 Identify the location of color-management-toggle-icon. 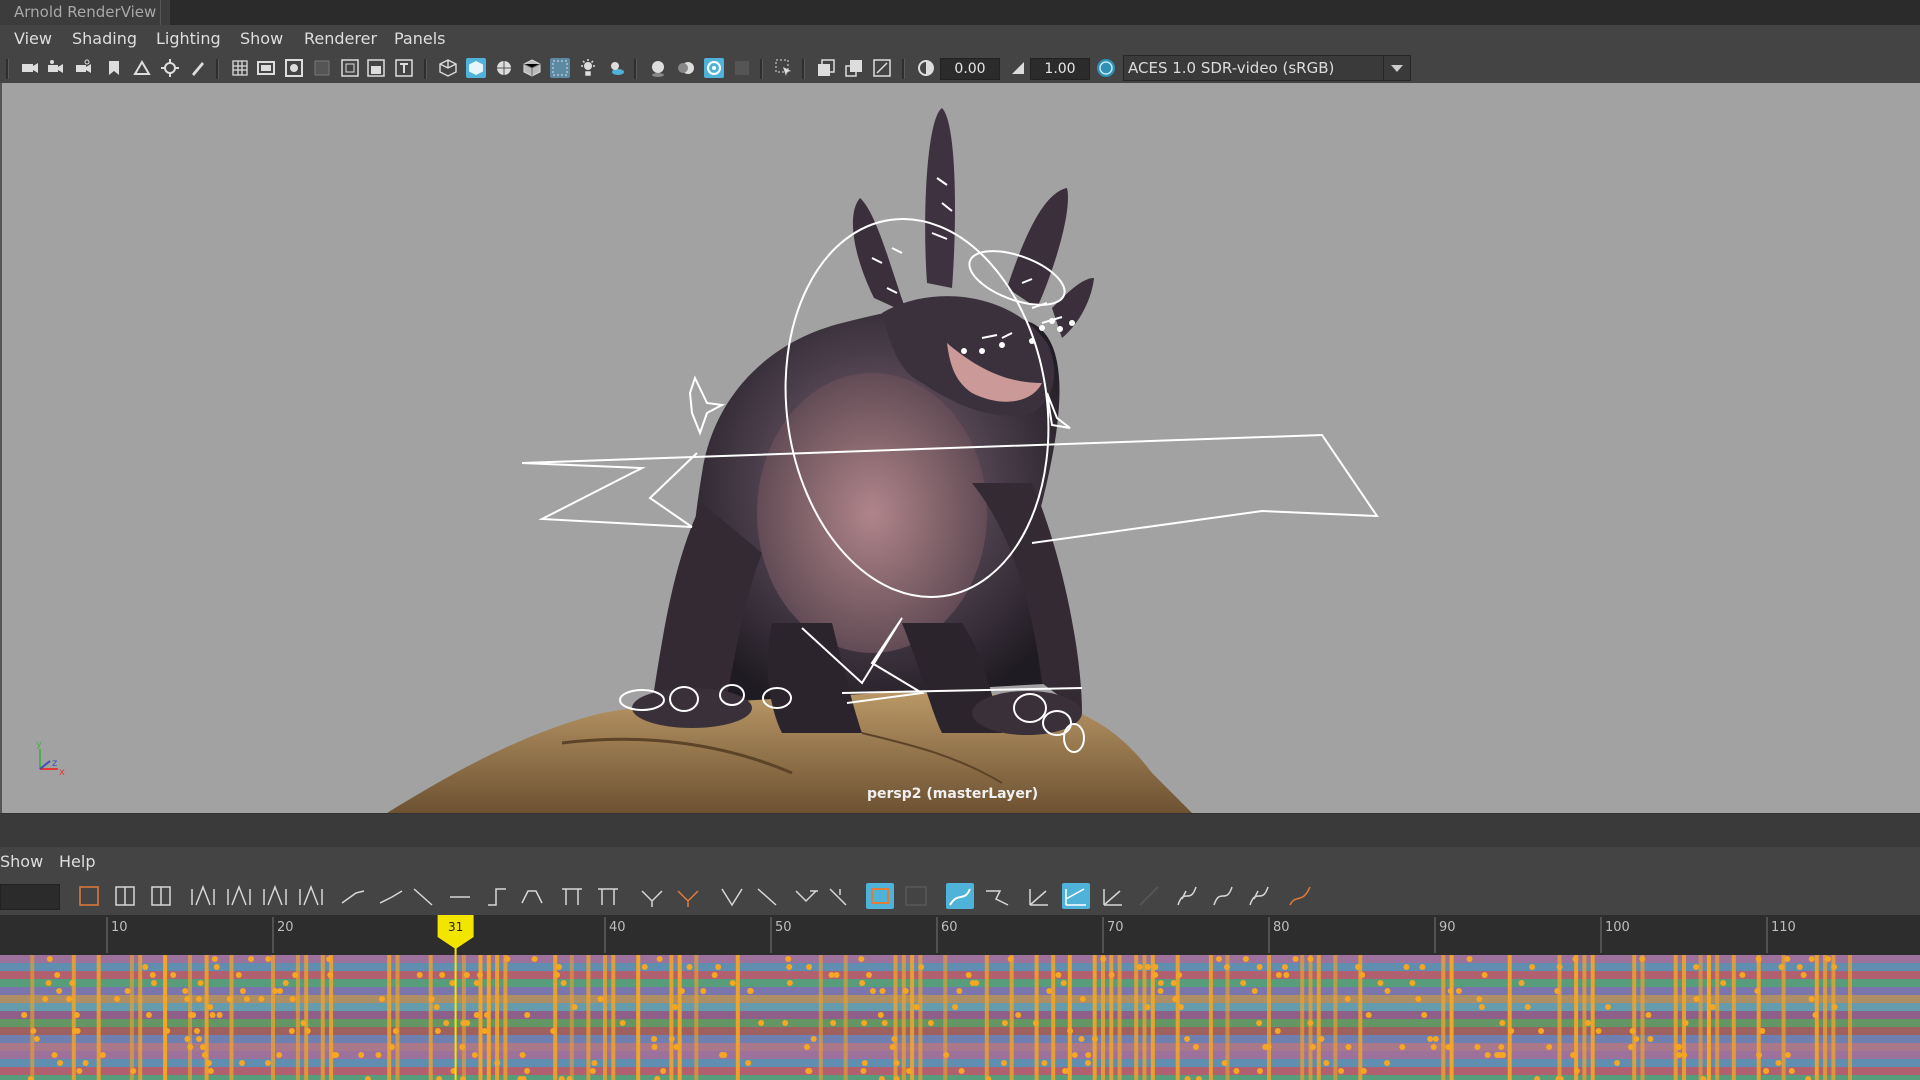
(1106, 68).